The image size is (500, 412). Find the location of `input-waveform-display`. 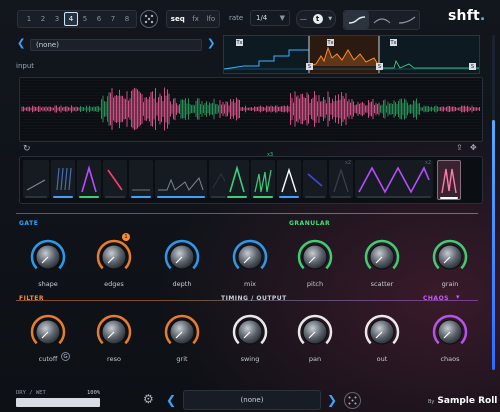

input-waveform-display is located at coordinates (251, 109).